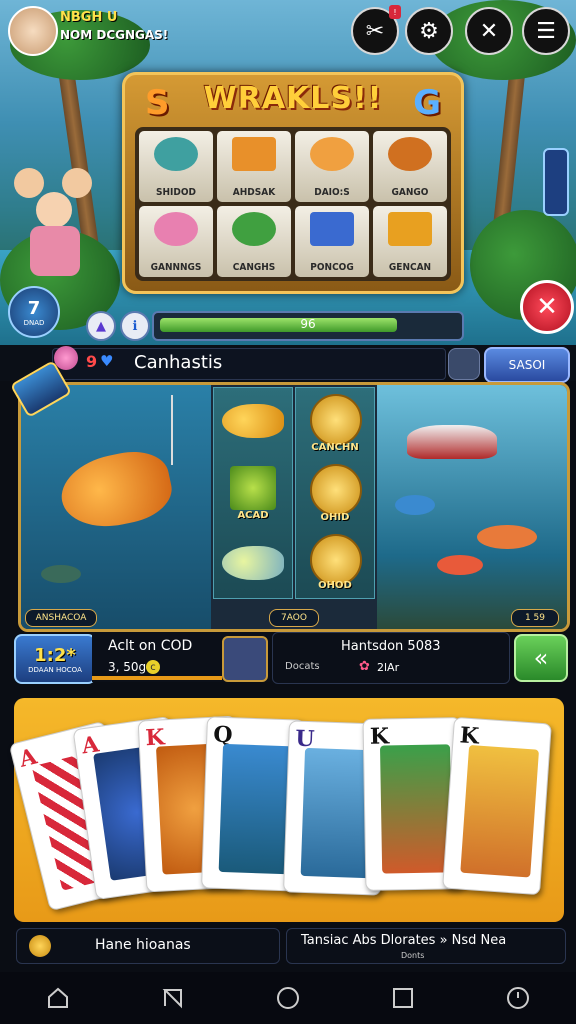 This screenshot has height=1024, width=576. What do you see at coordinates (254, 154) in the screenshot?
I see `letter-k-icon` at bounding box center [254, 154].